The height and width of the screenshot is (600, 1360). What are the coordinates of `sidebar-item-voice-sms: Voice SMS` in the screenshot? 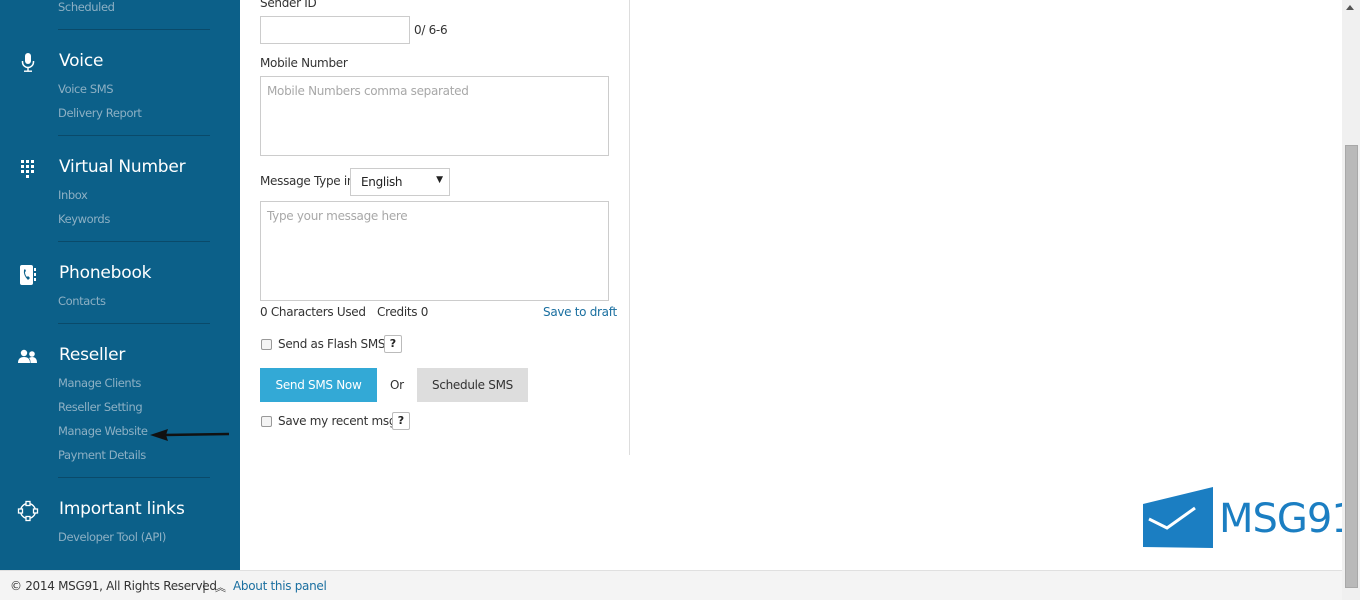 It's located at (86, 89).